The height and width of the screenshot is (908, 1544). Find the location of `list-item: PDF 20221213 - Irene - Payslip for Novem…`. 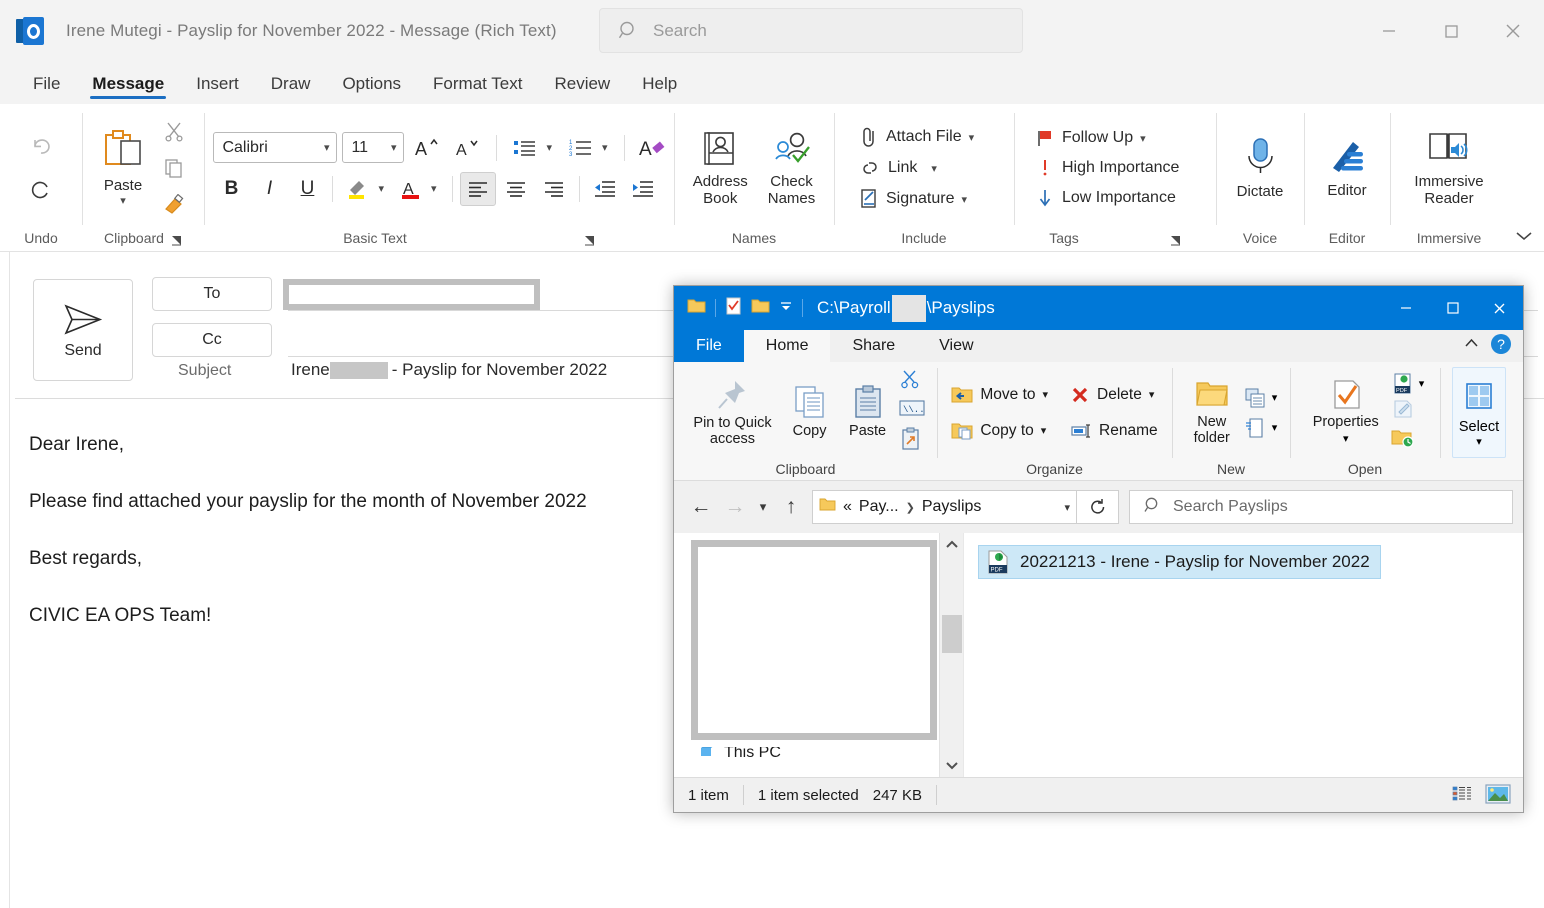

list-item: PDF 20221213 - Irene - Payslip for Novem… is located at coordinates (1179, 562).